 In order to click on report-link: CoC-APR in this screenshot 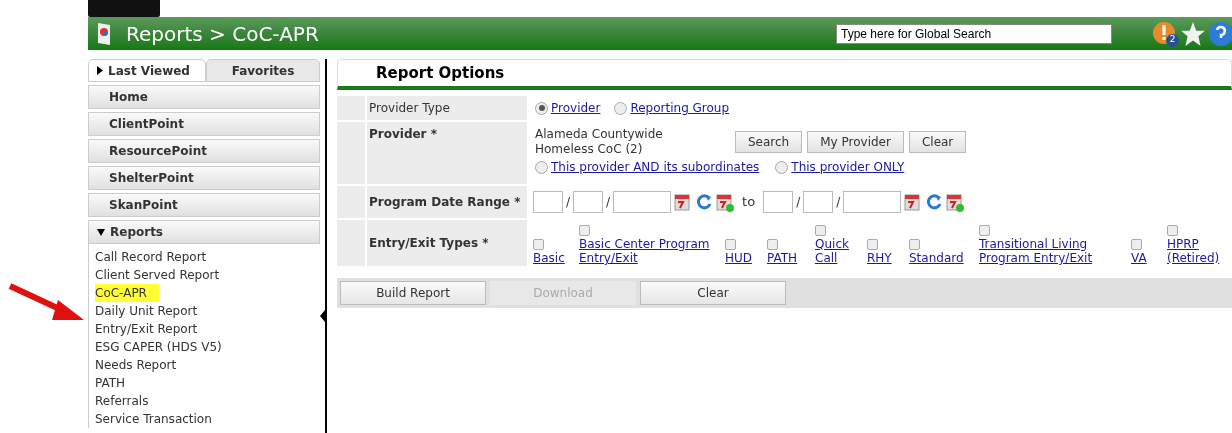, I will do `click(127, 293)`.